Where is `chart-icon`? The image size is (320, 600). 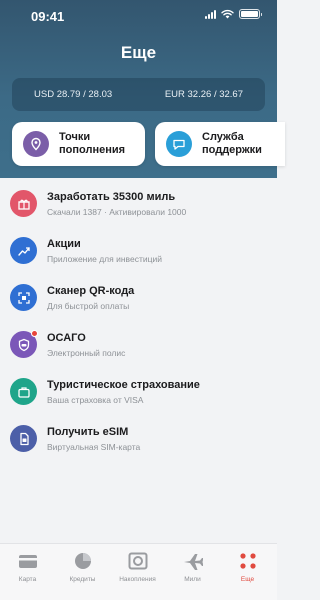 chart-icon is located at coordinates (23, 250).